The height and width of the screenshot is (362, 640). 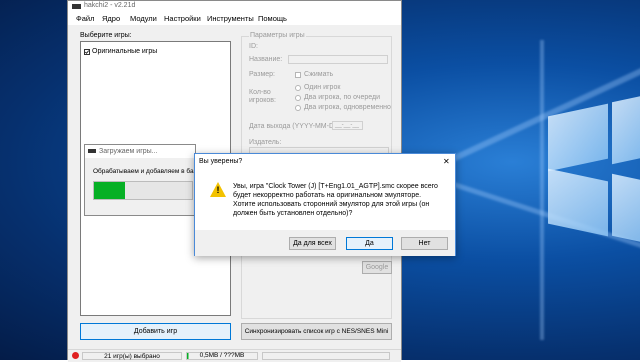 What do you see at coordinates (106, 35) in the screenshot?
I see `select-games-label: Выберите игры:` at bounding box center [106, 35].